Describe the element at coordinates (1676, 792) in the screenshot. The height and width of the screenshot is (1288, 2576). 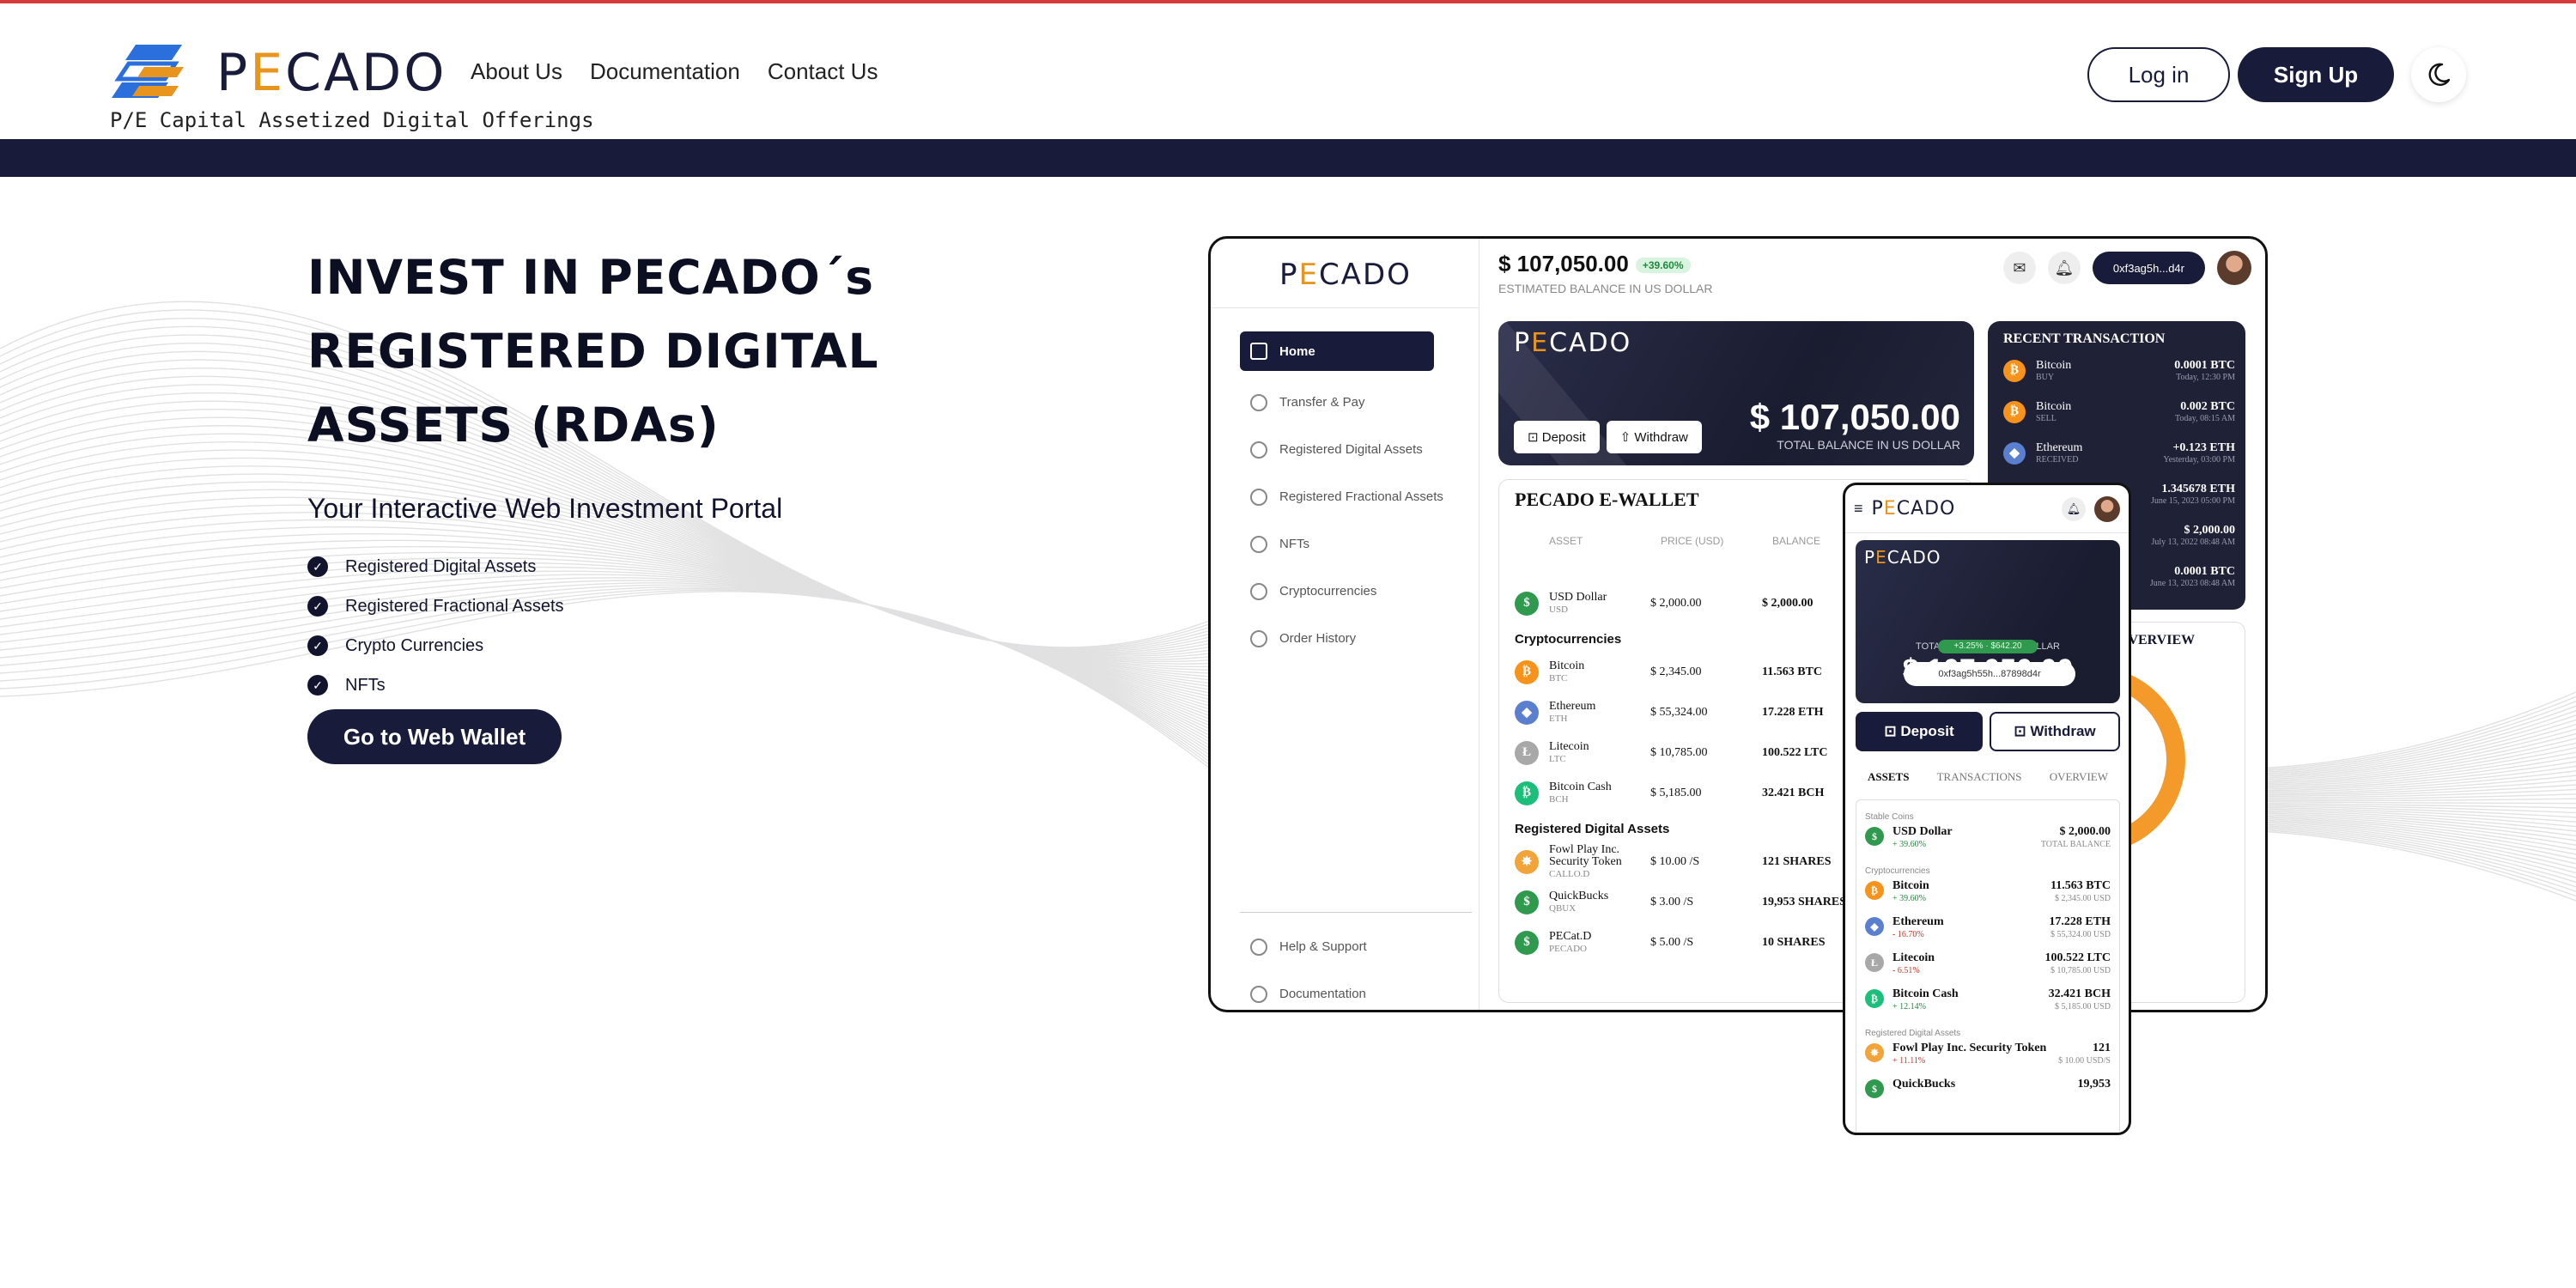
I see `asset-price: $ 5,185.00` at that location.